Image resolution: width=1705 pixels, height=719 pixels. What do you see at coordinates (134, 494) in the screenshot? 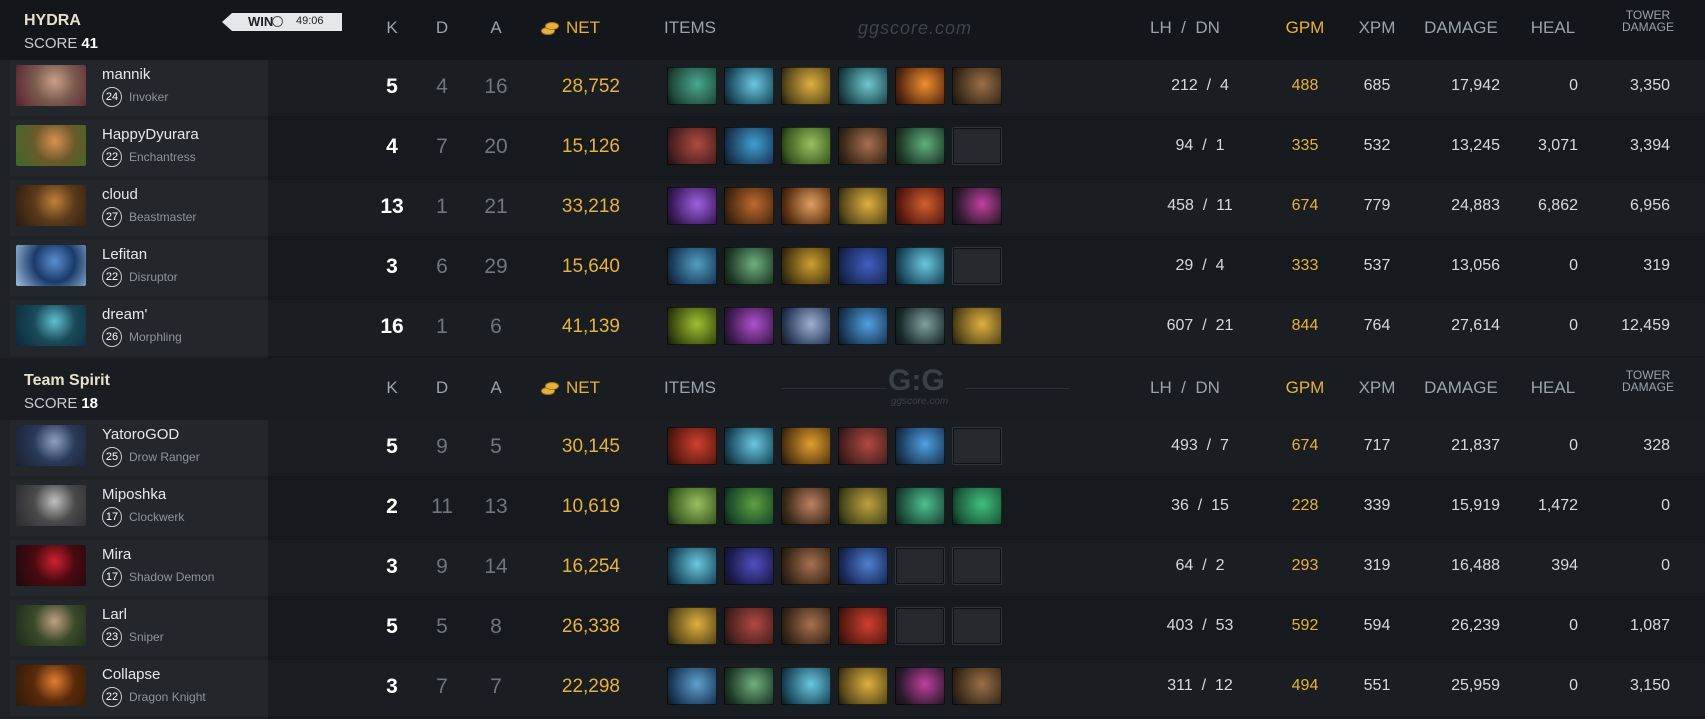
I see `player-name: Miposhka` at bounding box center [134, 494].